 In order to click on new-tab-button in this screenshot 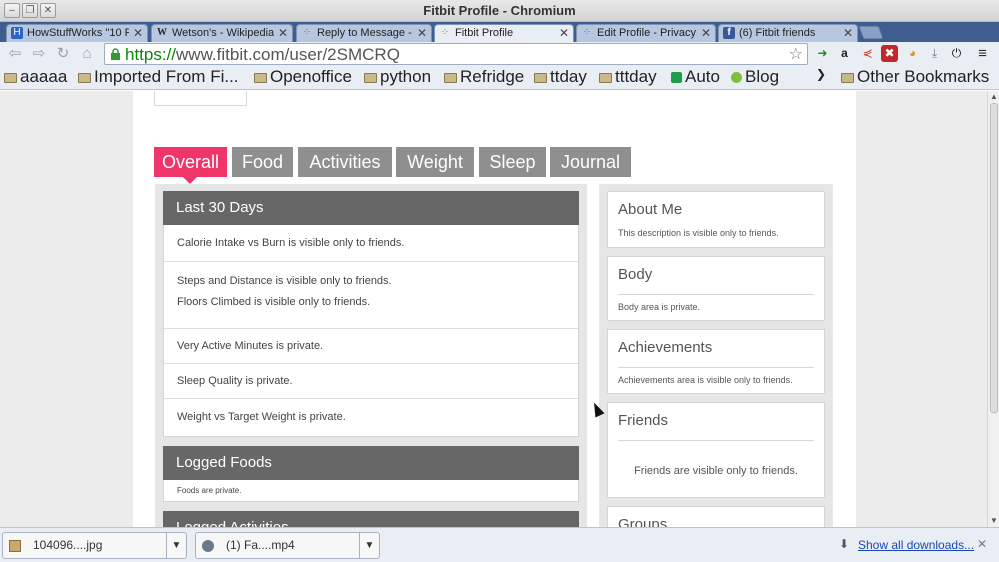, I will do `click(871, 32)`.